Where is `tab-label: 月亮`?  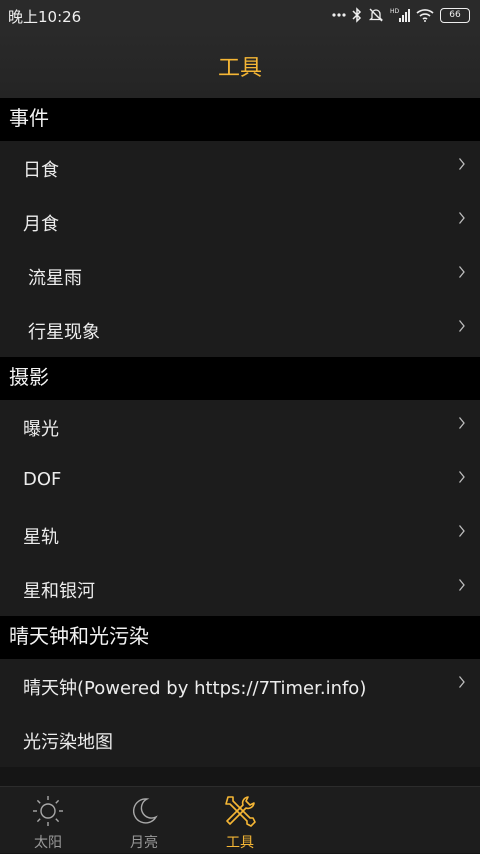
tab-label: 月亮 is located at coordinates (144, 843).